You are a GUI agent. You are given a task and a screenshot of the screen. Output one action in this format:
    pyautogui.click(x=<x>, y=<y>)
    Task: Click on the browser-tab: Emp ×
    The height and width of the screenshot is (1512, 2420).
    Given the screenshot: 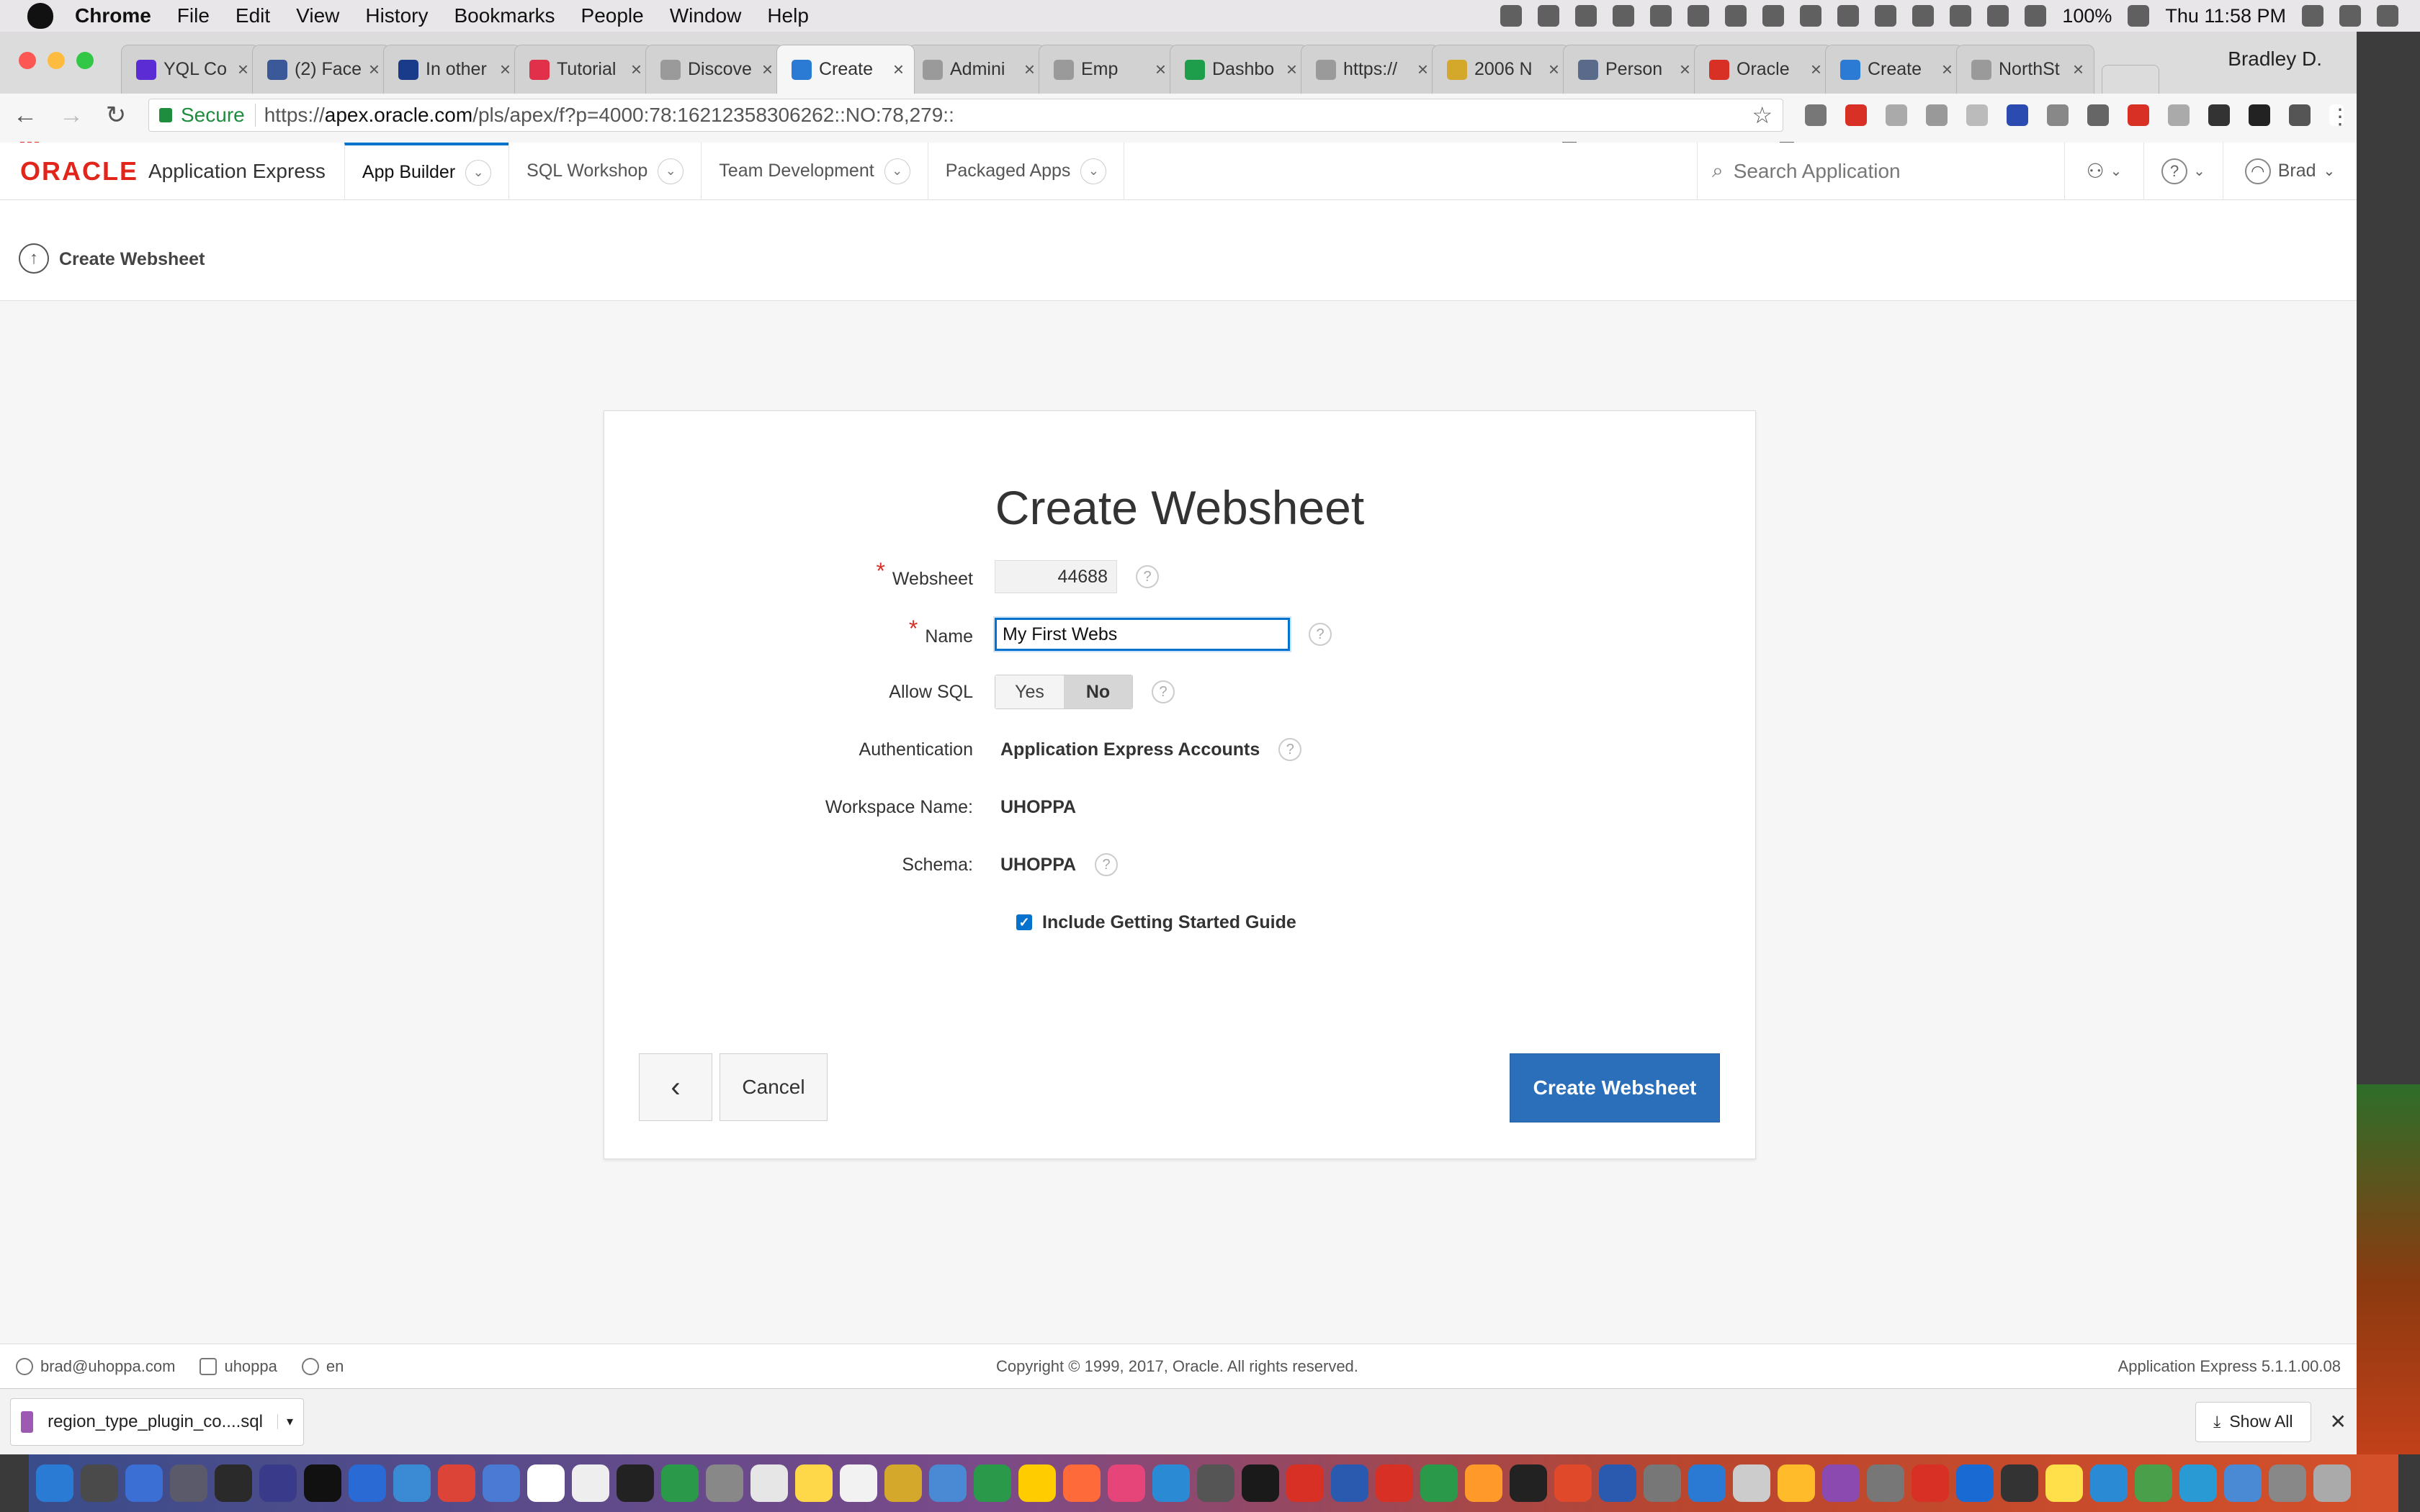 What is the action you would take?
    pyautogui.click(x=1108, y=69)
    